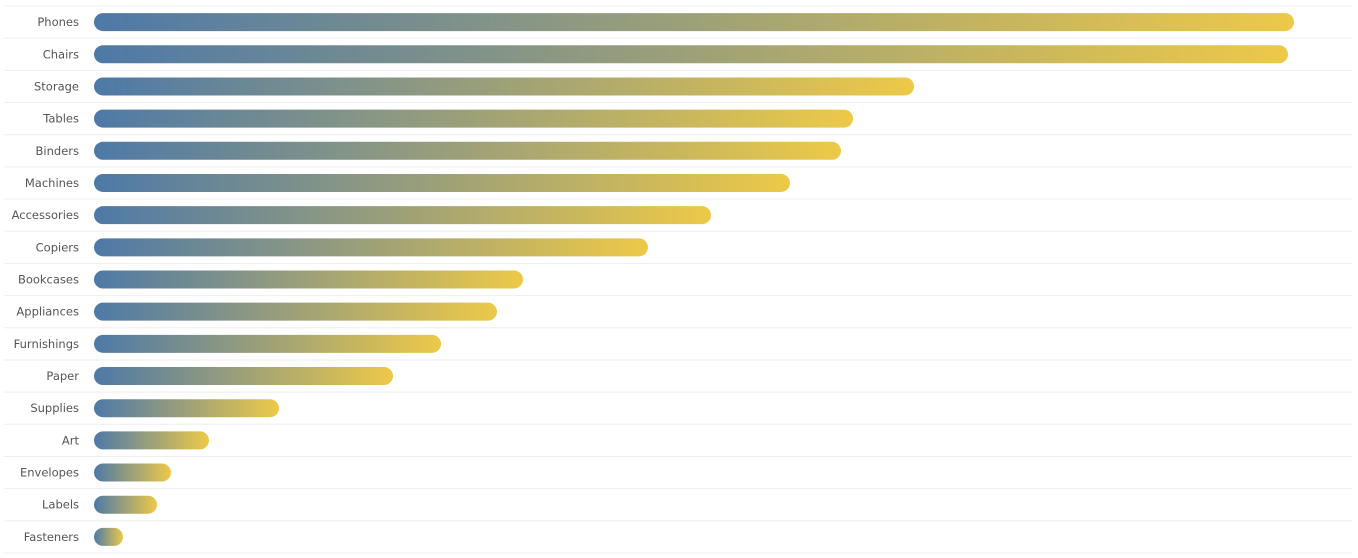  Describe the element at coordinates (57, 247) in the screenshot. I see `category-label: Copiers` at that location.